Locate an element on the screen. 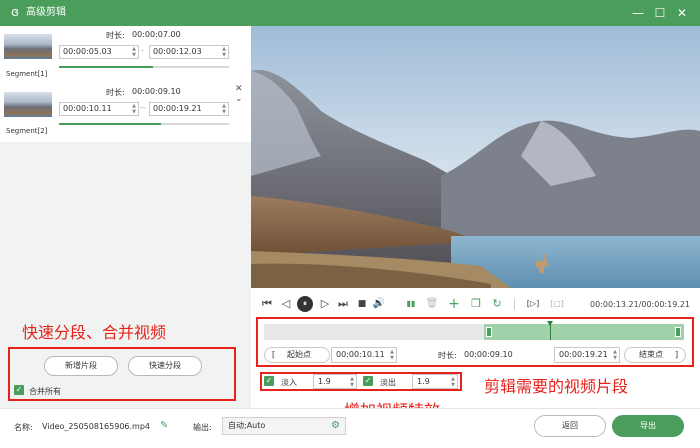 This screenshot has height=448, width=700. quick-split-button: 快速分段 is located at coordinates (165, 366).